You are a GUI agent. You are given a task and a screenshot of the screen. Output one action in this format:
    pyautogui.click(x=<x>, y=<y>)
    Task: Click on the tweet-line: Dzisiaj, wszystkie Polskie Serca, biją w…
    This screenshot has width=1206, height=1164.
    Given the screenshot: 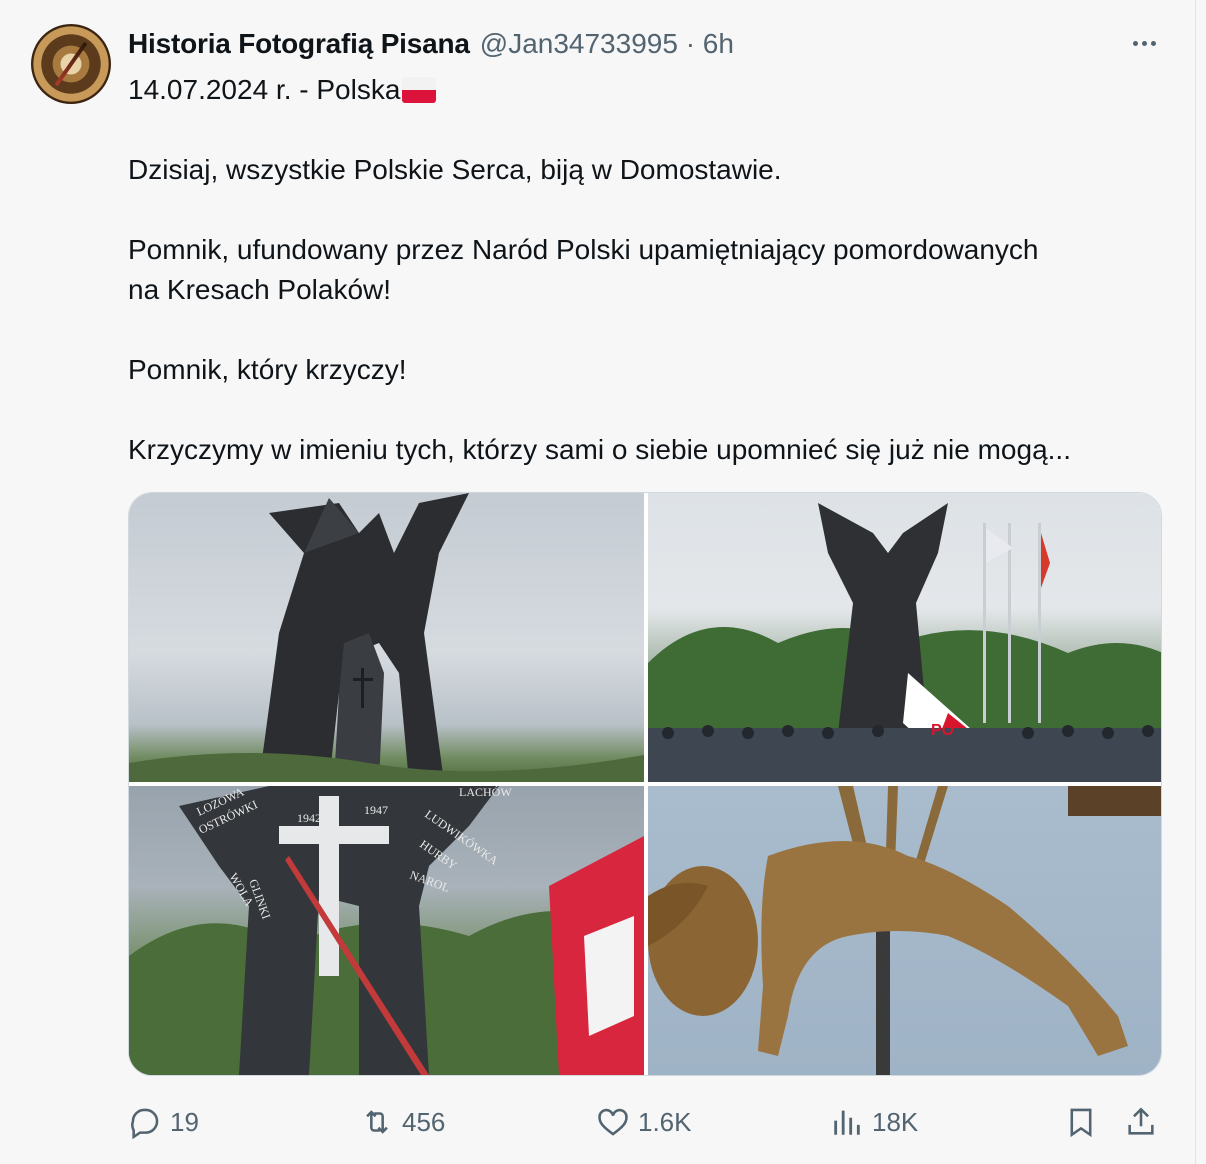 What is the action you would take?
    pyautogui.click(x=455, y=169)
    